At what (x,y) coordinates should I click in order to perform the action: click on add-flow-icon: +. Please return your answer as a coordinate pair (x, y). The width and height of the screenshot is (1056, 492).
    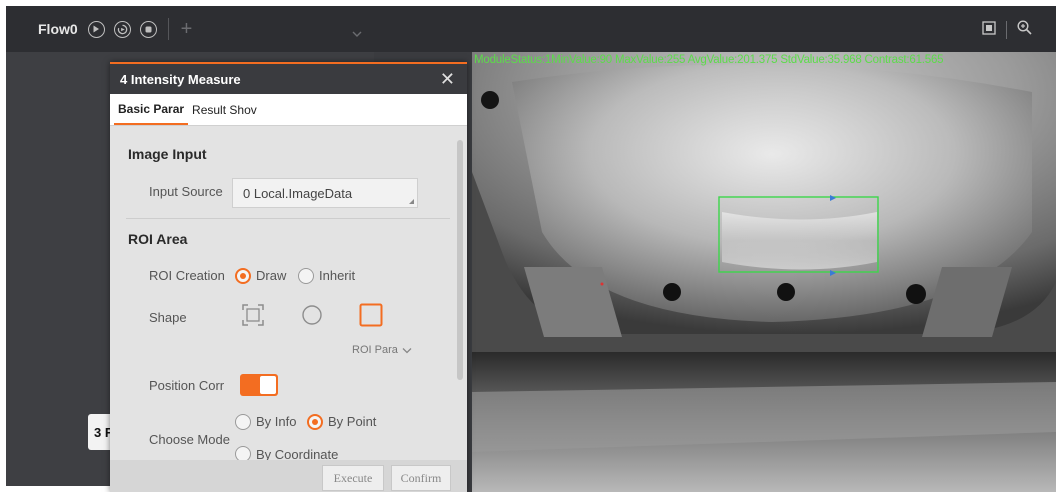
    Looking at the image, I should click on (187, 29).